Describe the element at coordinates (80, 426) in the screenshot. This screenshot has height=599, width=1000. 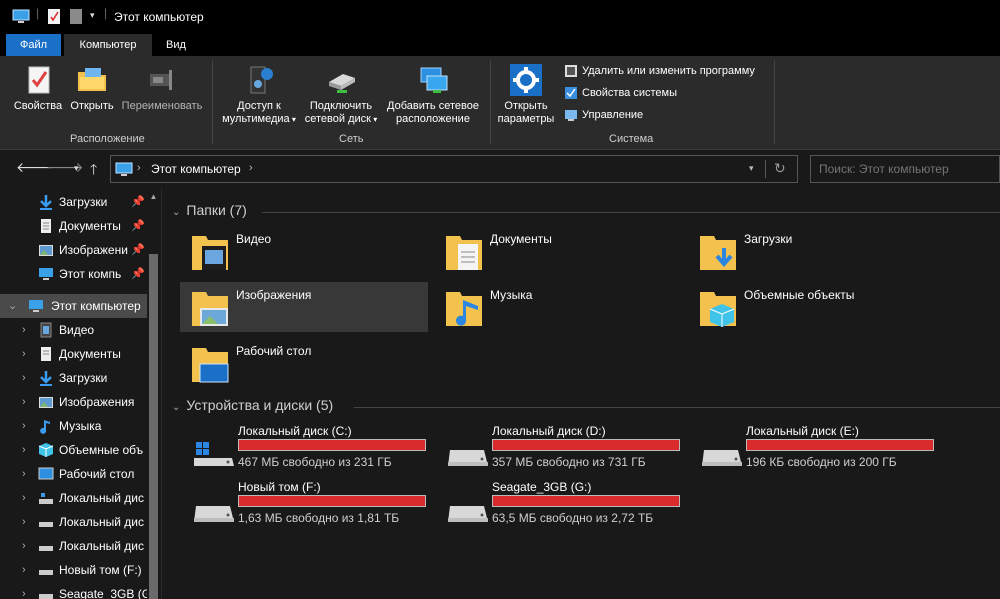
I see `sidebar-item-label: Музыка` at that location.